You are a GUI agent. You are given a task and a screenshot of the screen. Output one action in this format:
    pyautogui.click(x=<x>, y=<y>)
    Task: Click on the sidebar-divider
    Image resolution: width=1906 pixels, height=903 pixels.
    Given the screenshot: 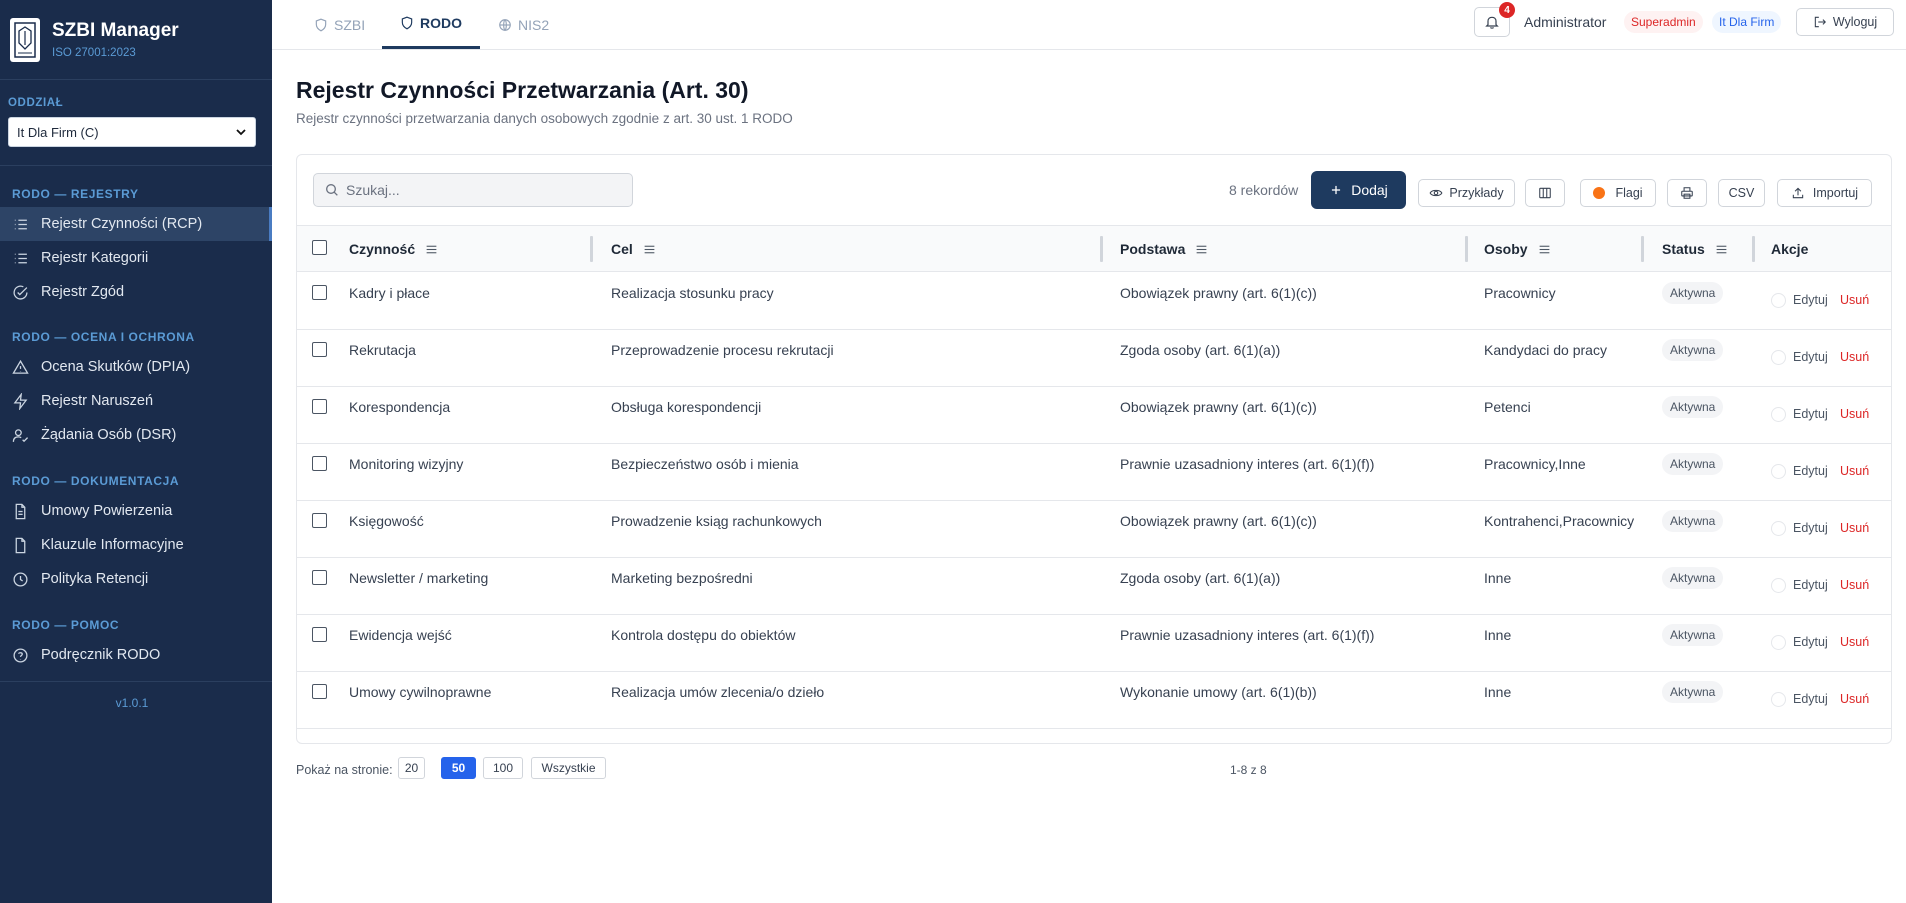 What is the action you would take?
    pyautogui.click(x=136, y=165)
    